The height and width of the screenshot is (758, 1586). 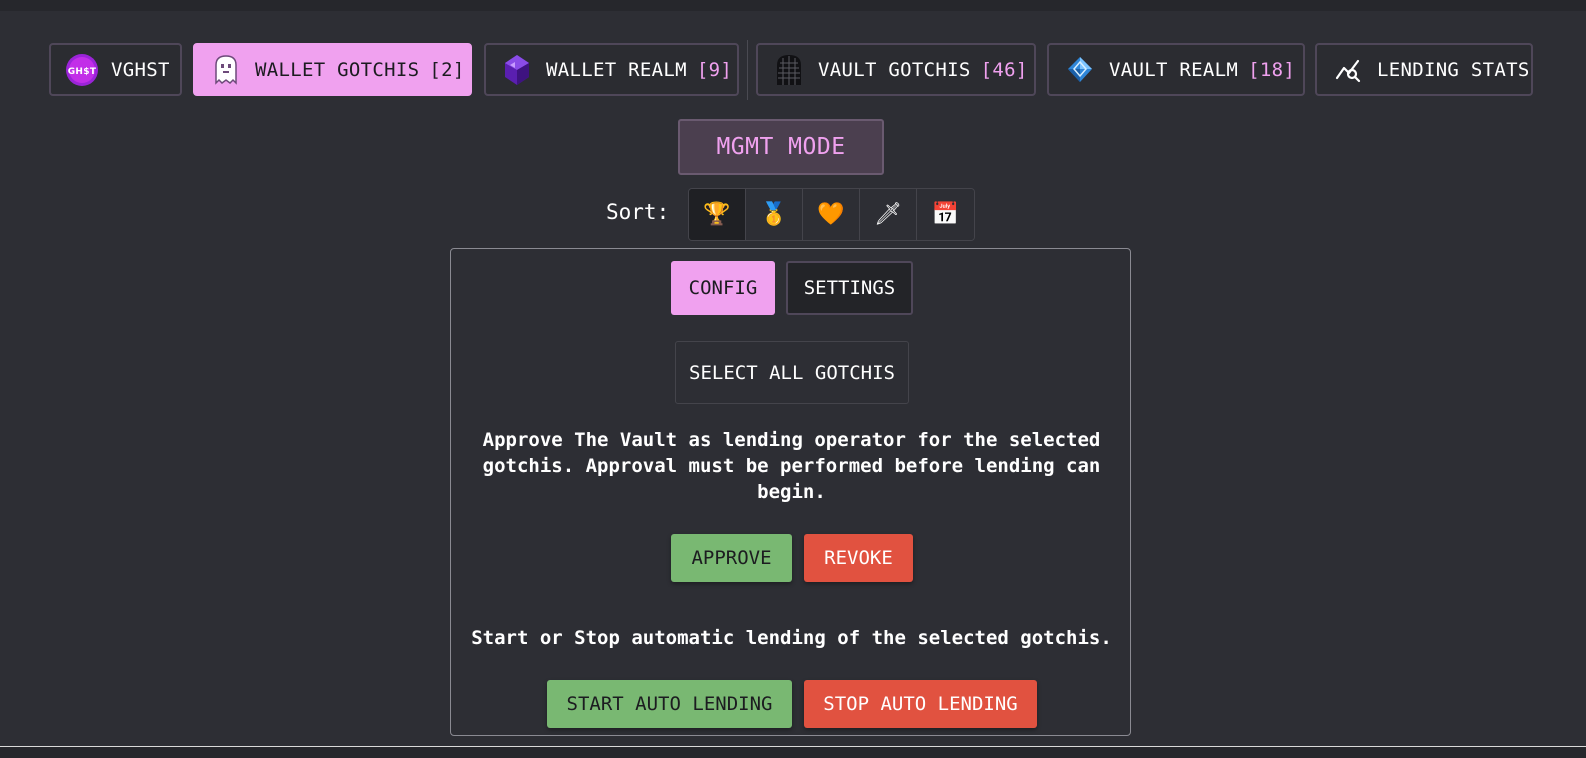 I want to click on tab-lending-stats: LENDING STATS, so click(x=1424, y=69).